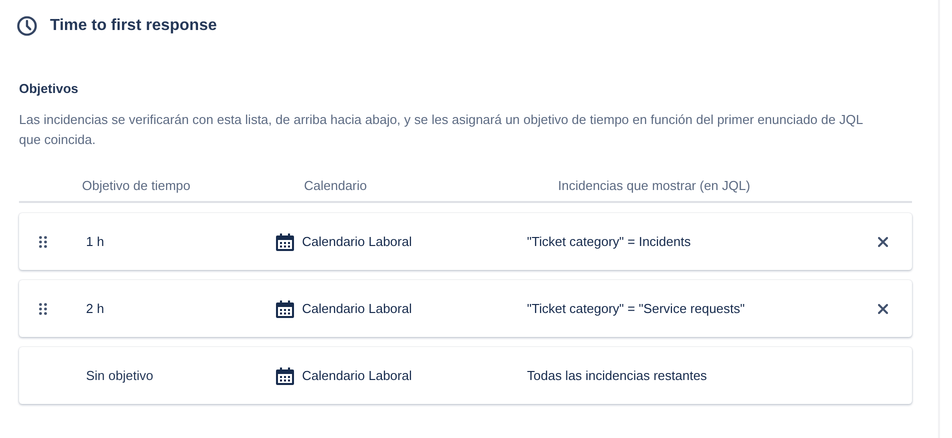 This screenshot has height=438, width=952. What do you see at coordinates (441, 130) in the screenshot?
I see `objectives-description: Las incidencias se verificarán con esta lista, de arriba hacia abajo, y se les asignará un objetivo de tiempo en función del primer enunciado de JQL que coincida.` at bounding box center [441, 130].